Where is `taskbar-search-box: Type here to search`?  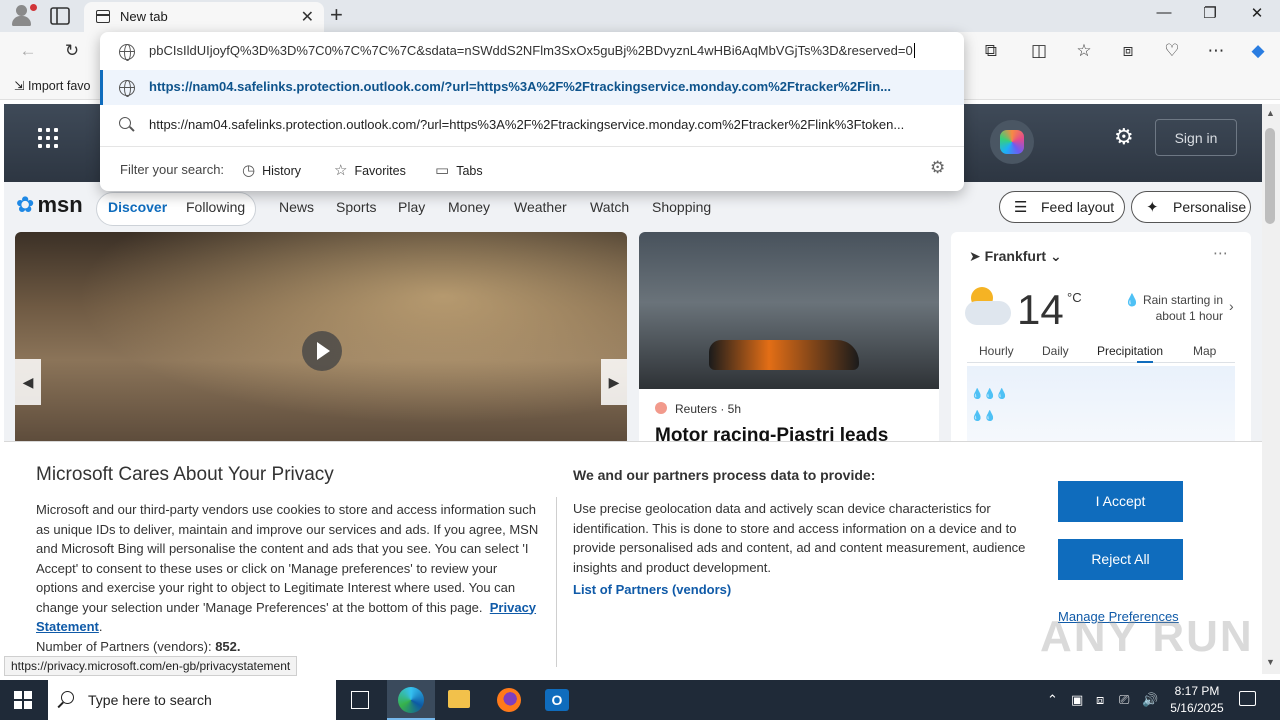
taskbar-search-box: Type here to search is located at coordinates (192, 700).